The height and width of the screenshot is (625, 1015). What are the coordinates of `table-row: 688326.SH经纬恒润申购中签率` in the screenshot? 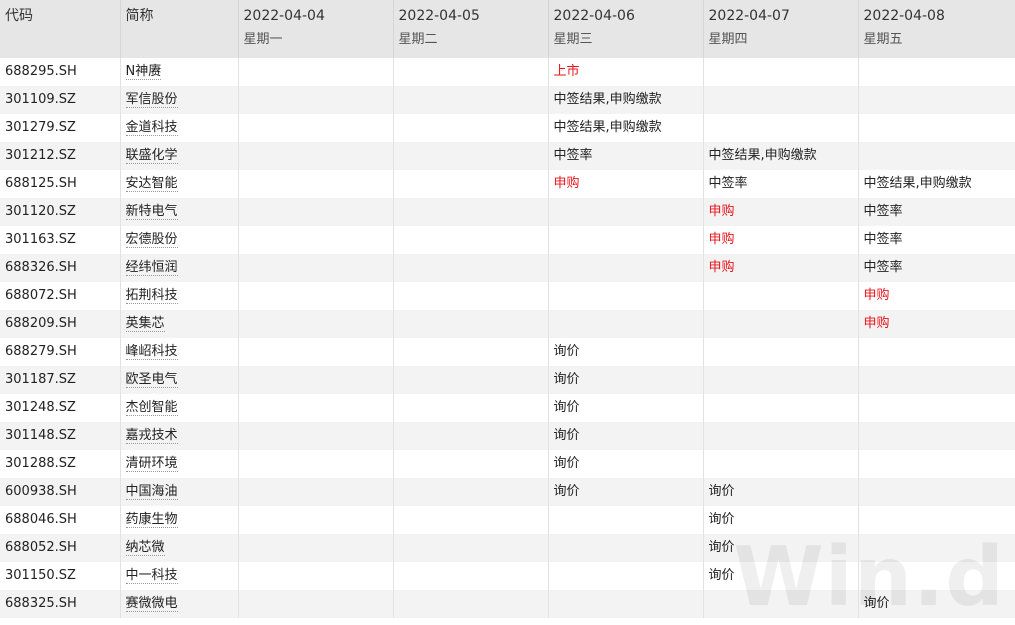 It's located at (507, 268).